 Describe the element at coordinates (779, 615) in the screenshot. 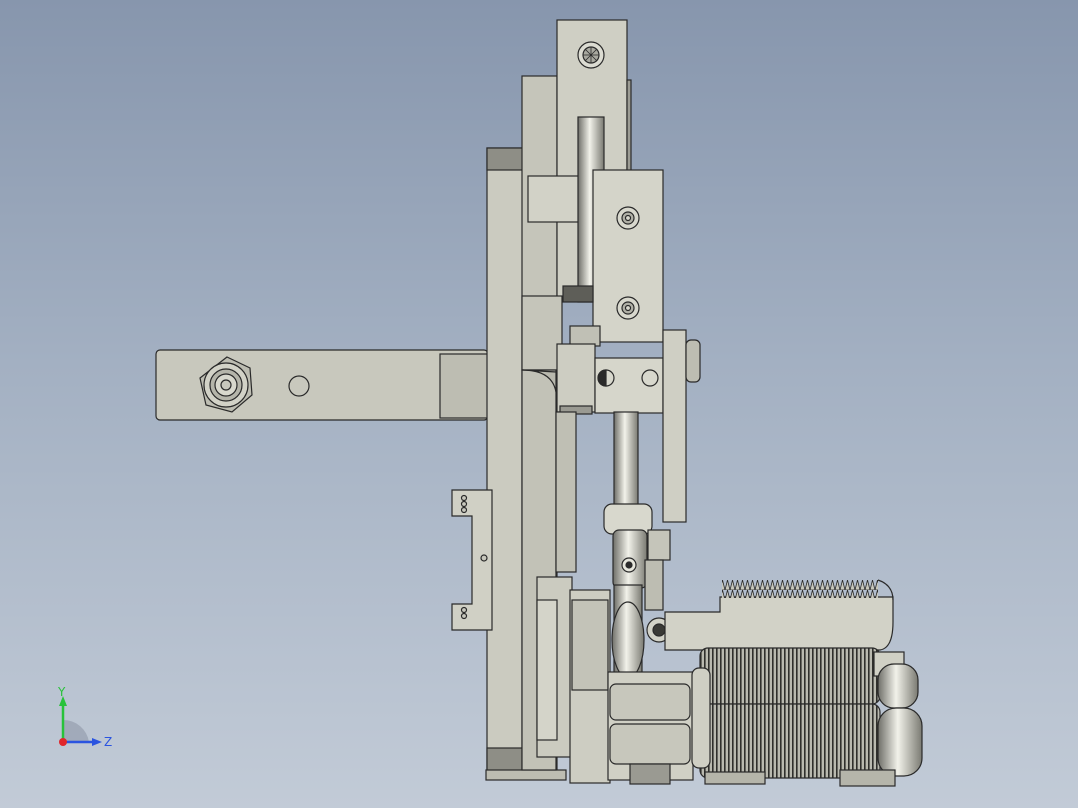

I see `toothed-rack` at that location.